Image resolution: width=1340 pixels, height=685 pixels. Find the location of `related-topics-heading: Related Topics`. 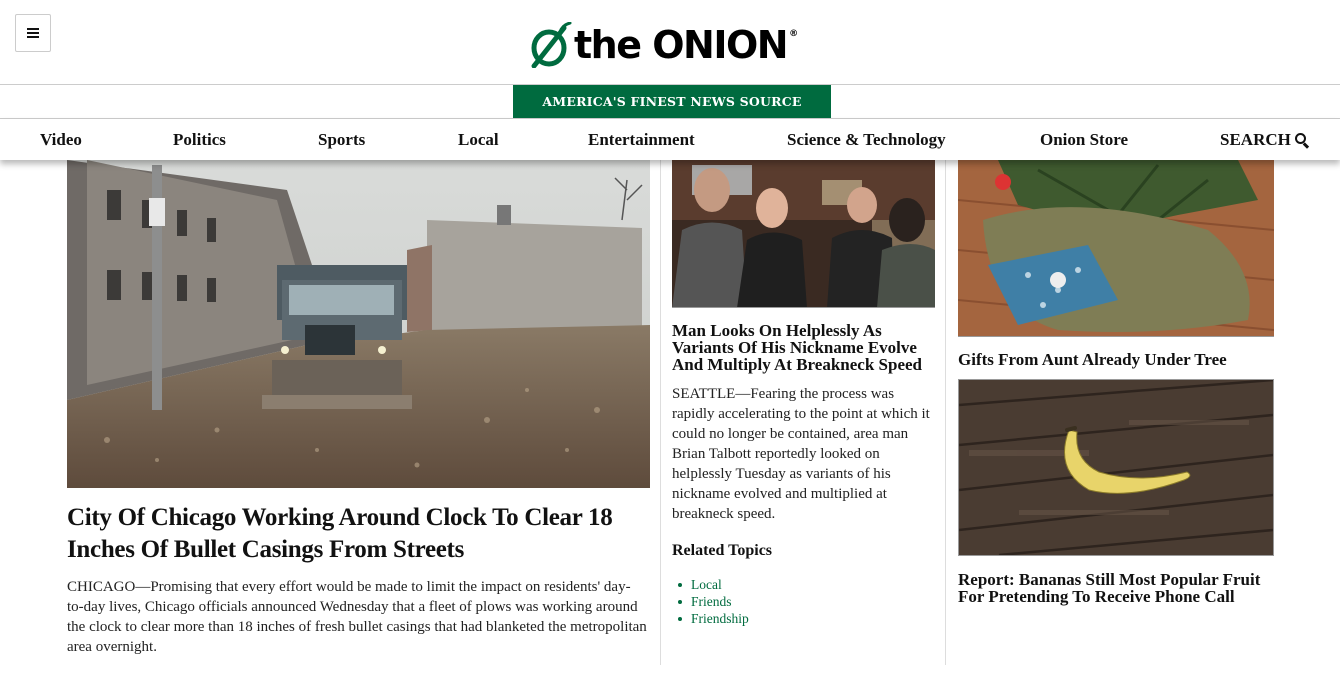

related-topics-heading: Related Topics is located at coordinates (722, 550).